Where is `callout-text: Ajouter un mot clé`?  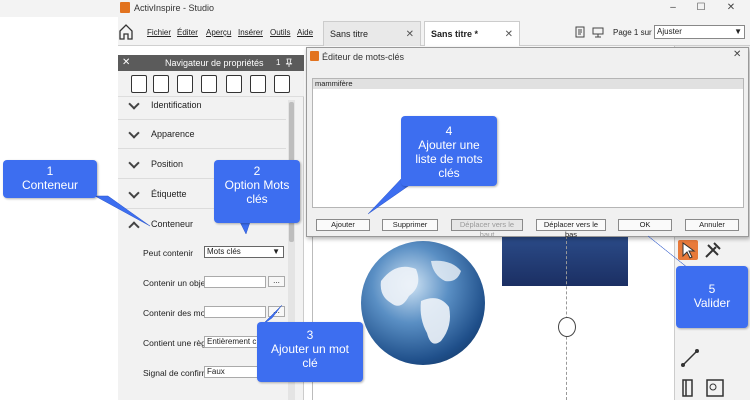
callout-text: Ajouter un mot clé is located at coordinates (310, 356).